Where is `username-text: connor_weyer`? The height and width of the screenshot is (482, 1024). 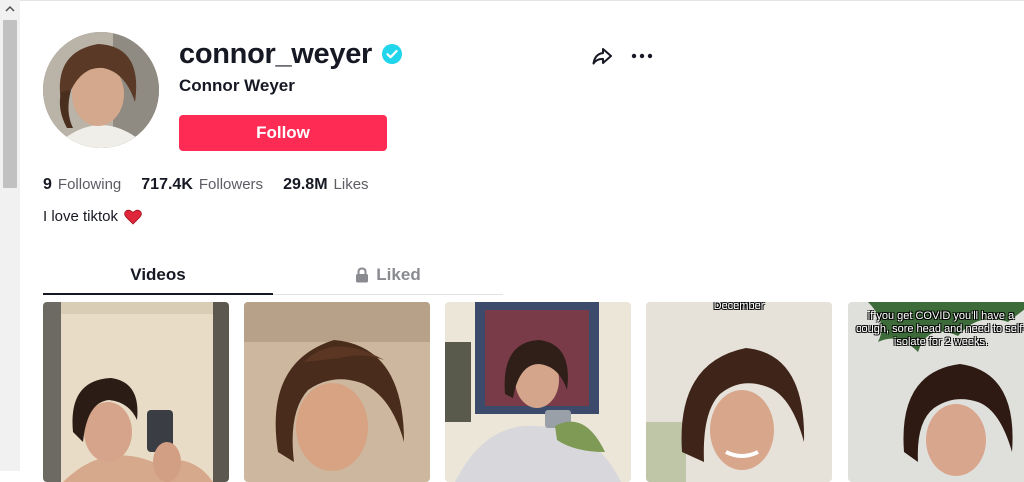
username-text: connor_weyer is located at coordinates (276, 53).